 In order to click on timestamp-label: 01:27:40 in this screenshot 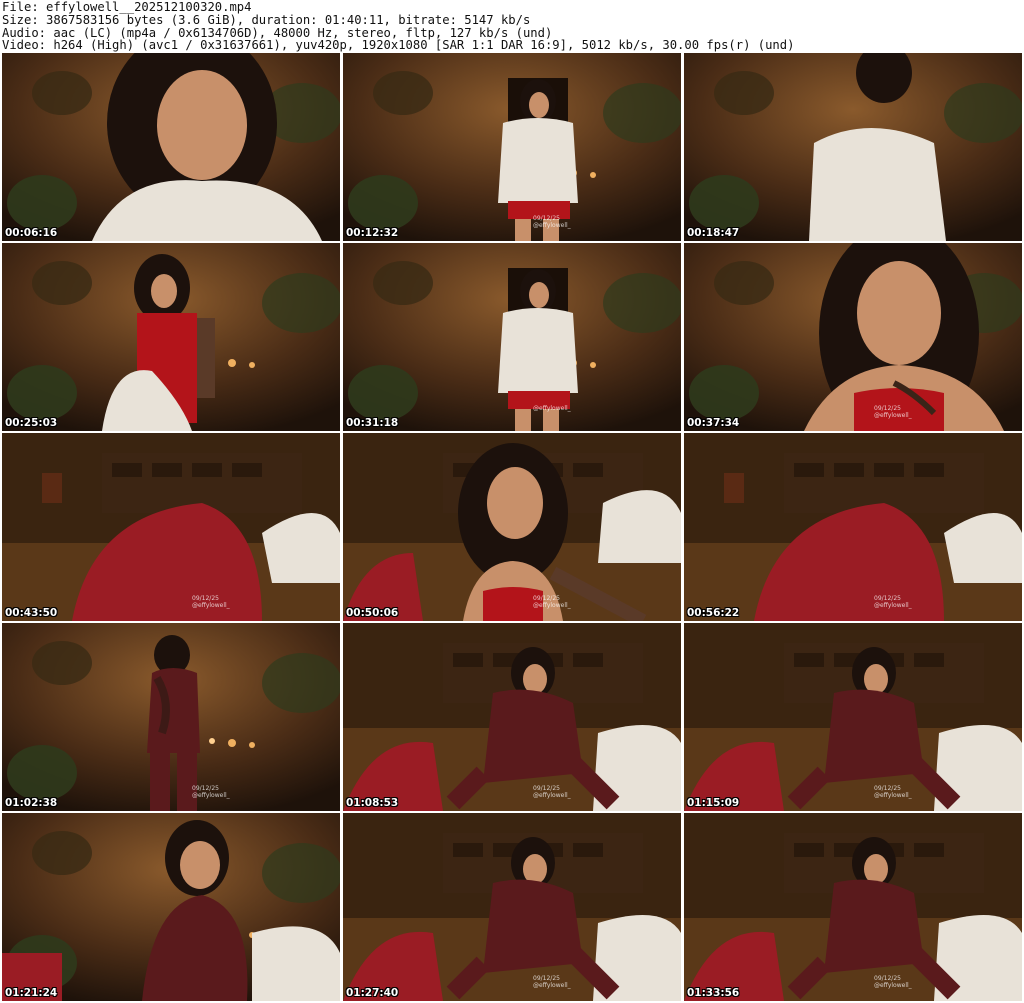, I will do `click(372, 993)`.